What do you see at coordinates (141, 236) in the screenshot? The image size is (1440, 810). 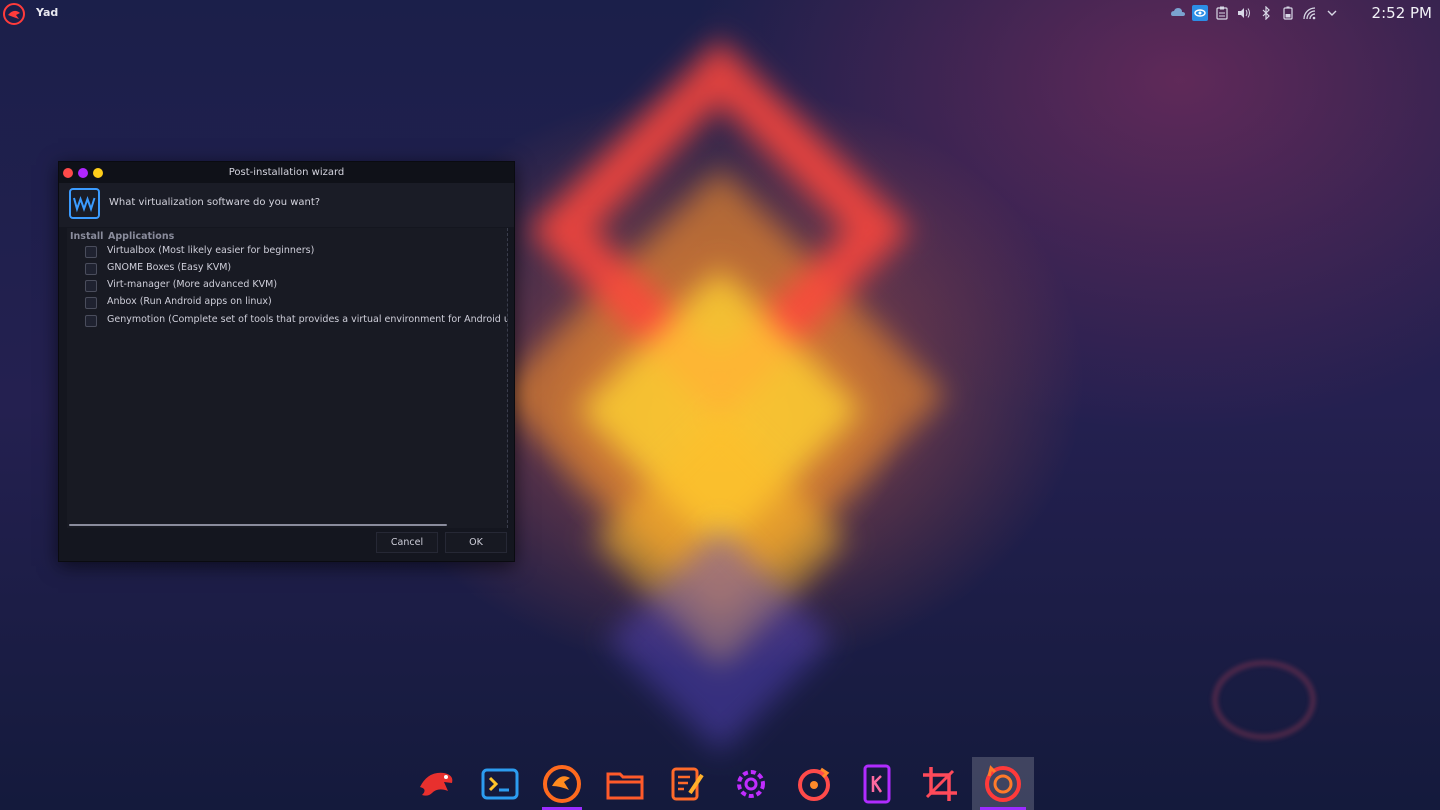 I see `column-header-applications: Applications` at bounding box center [141, 236].